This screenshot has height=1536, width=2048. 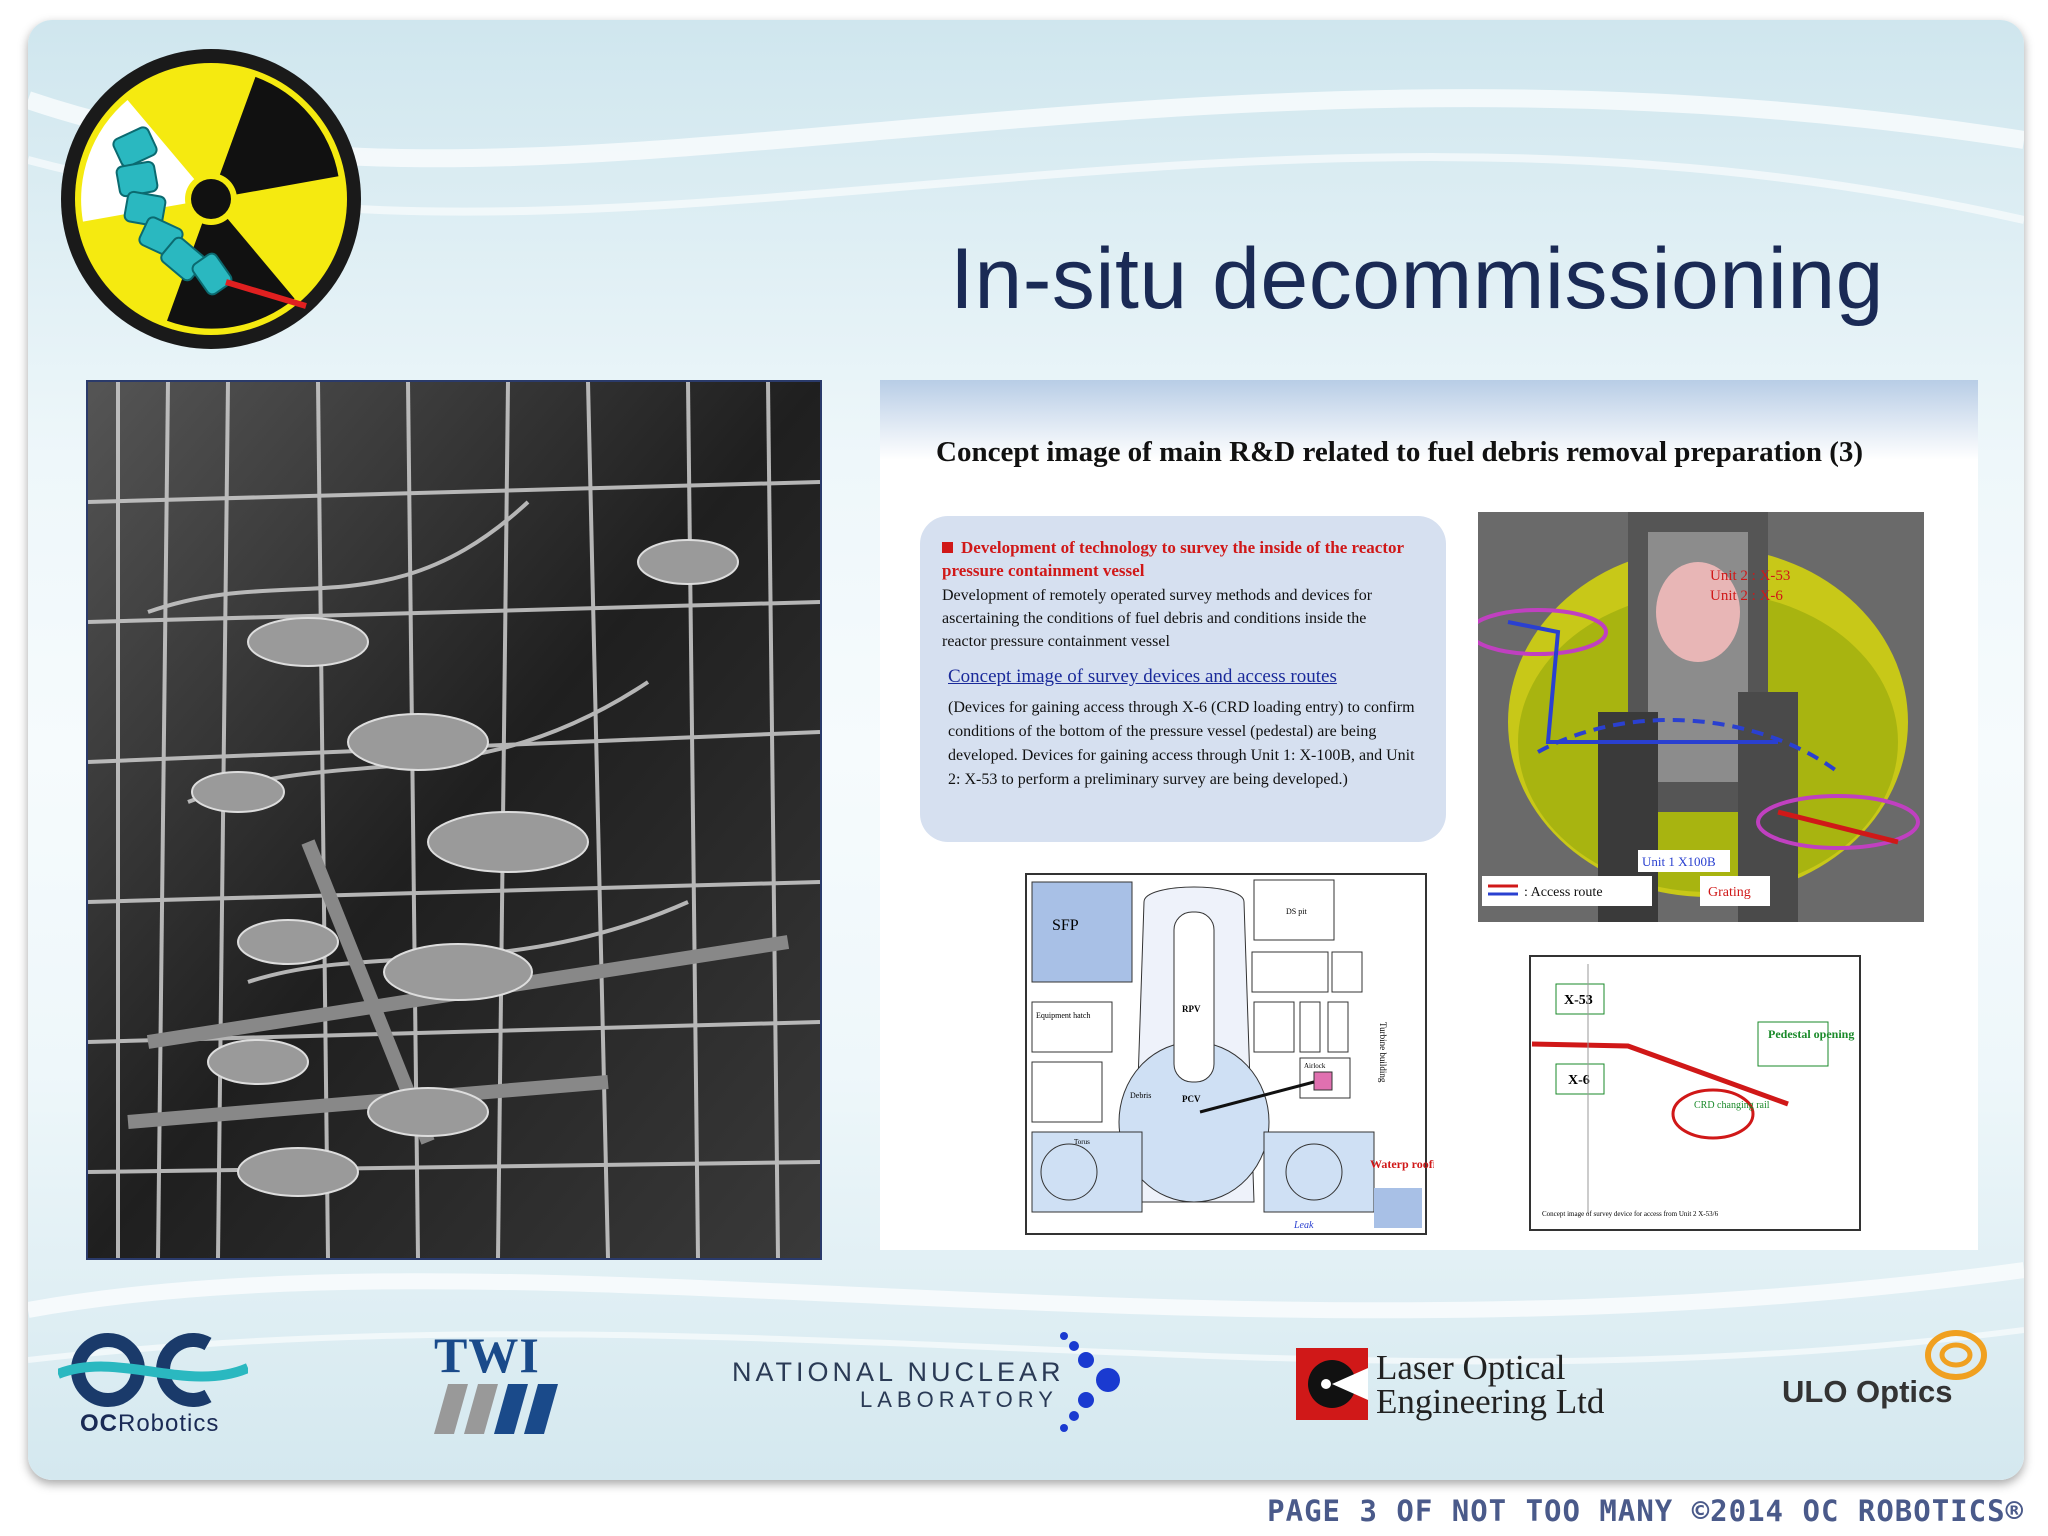 What do you see at coordinates (211, 199) in the screenshot?
I see `radiation-robot-icon` at bounding box center [211, 199].